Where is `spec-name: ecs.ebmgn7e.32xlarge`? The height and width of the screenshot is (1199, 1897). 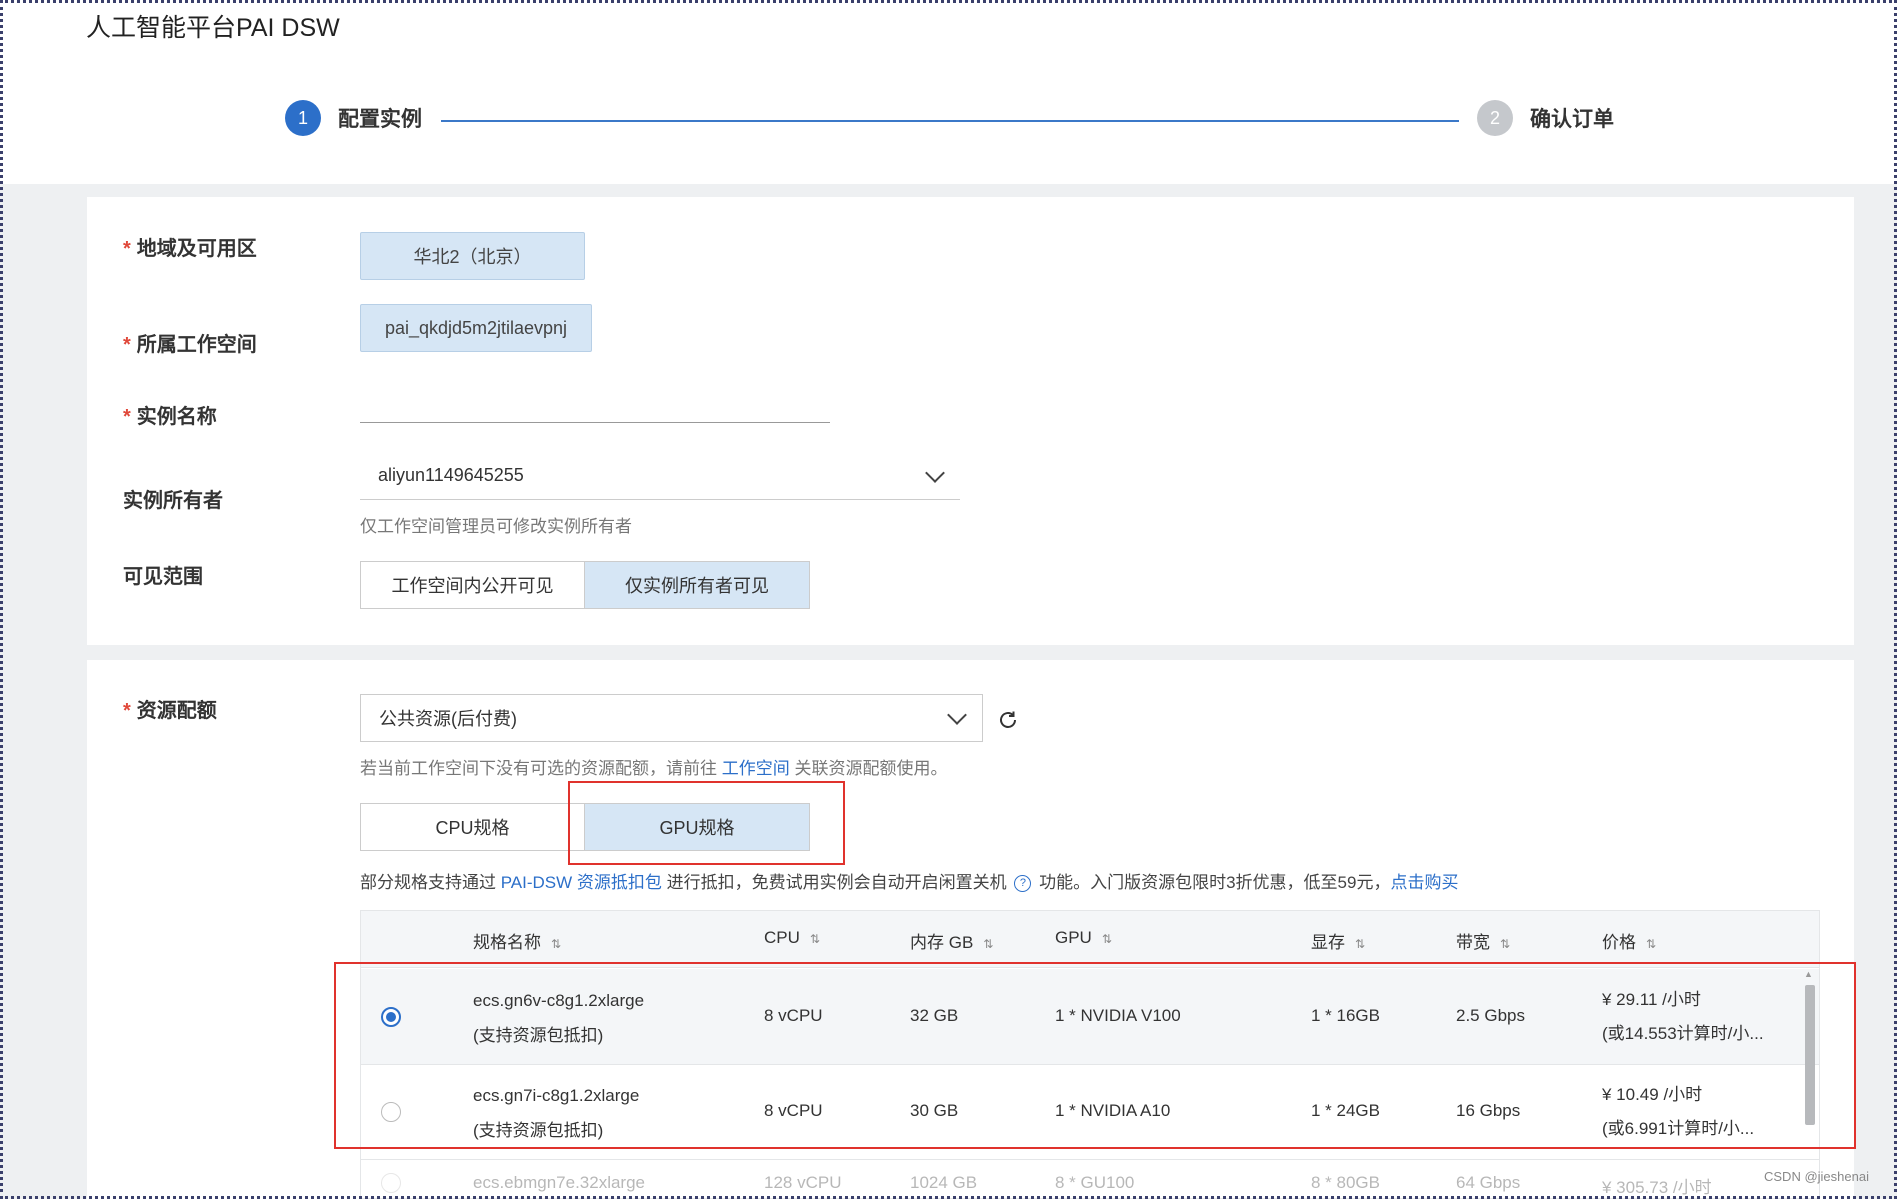 spec-name: ecs.ebmgn7e.32xlarge is located at coordinates (559, 1182).